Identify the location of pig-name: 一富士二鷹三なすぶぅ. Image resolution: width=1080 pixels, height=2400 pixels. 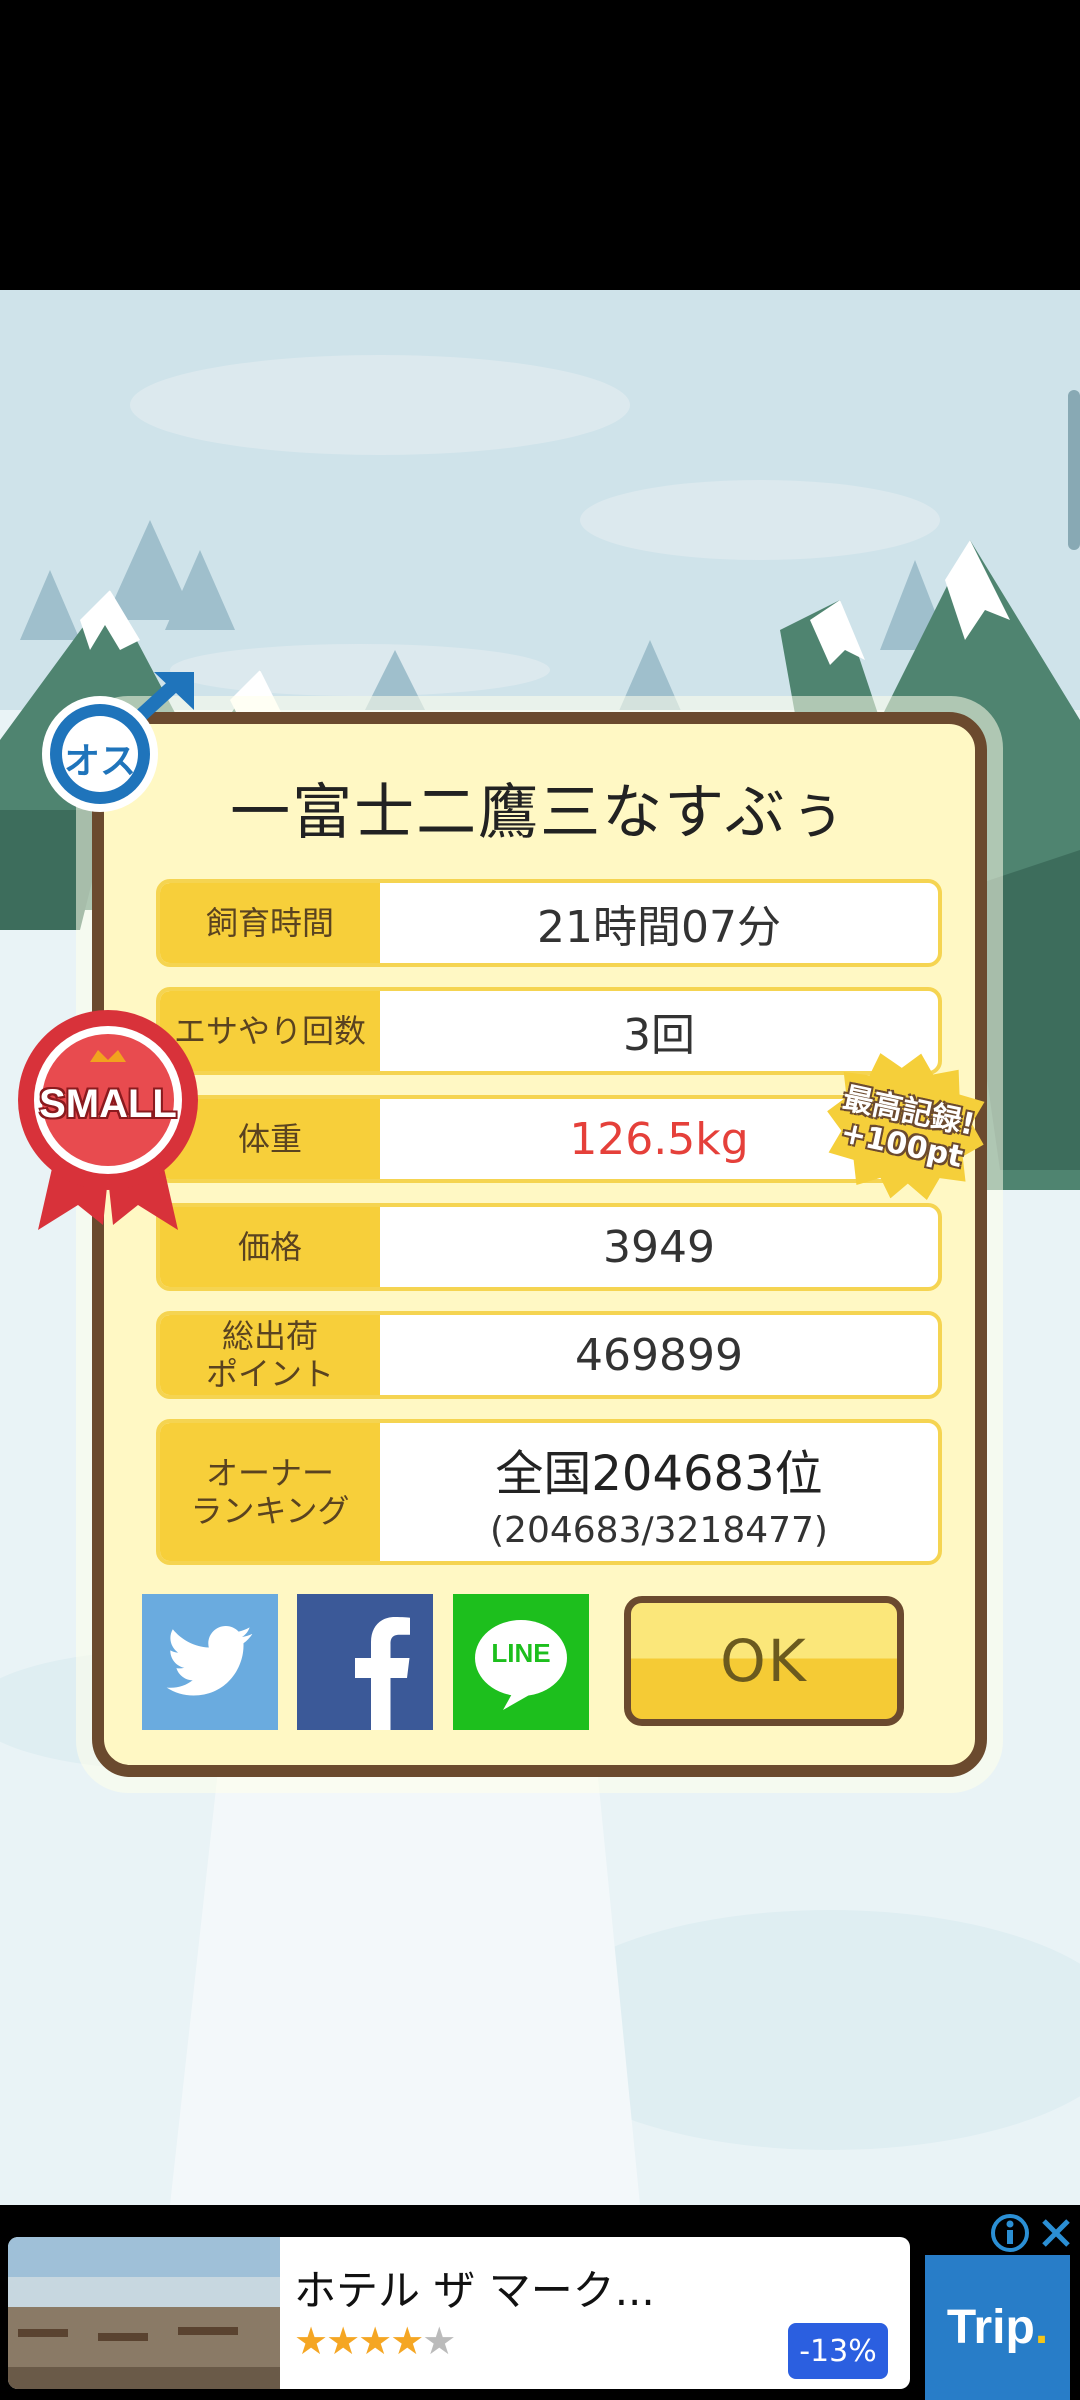
(539, 813).